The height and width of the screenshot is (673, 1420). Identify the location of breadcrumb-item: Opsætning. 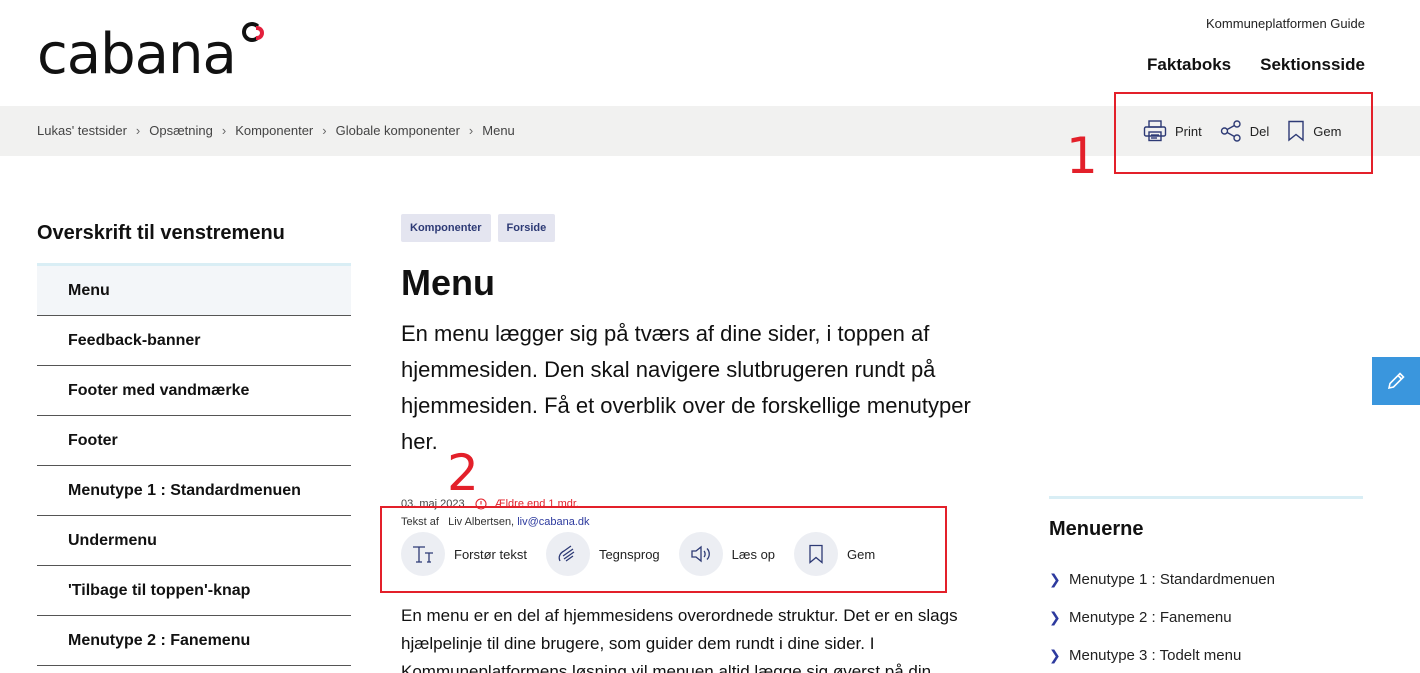
(181, 130).